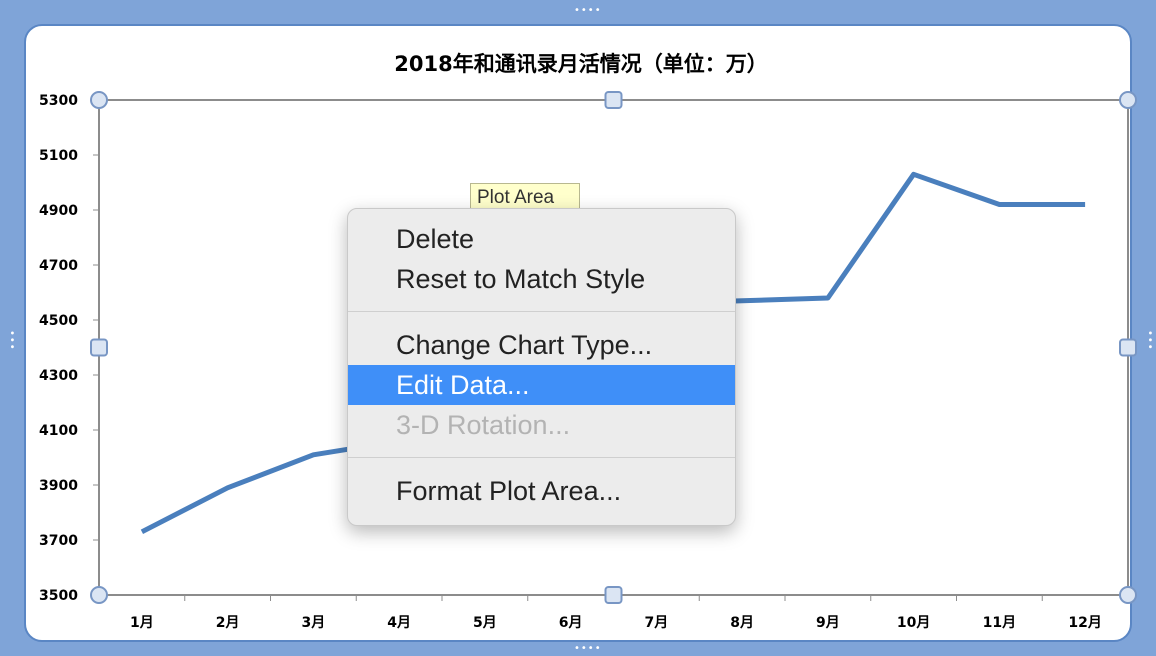  I want to click on y-tick-label: 3900, so click(58, 486).